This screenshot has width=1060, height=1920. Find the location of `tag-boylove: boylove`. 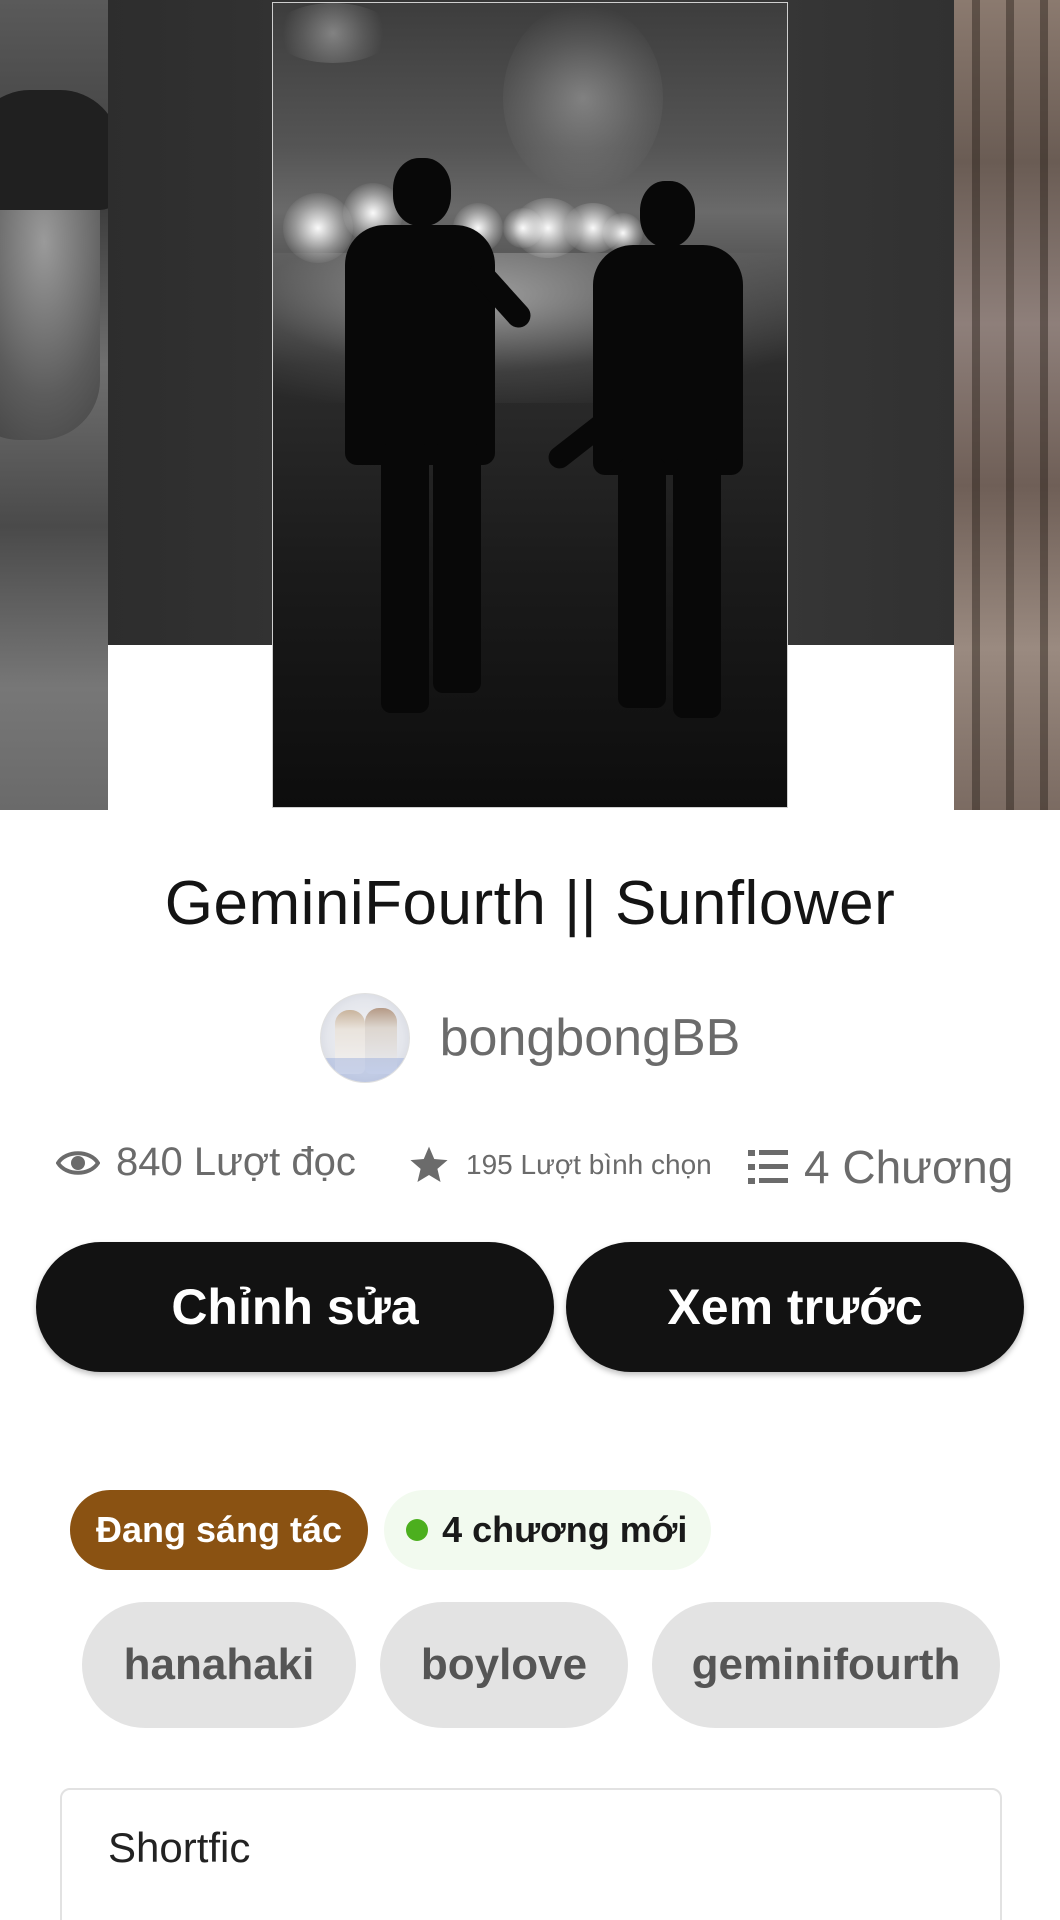

tag-boylove: boylove is located at coordinates (504, 1665).